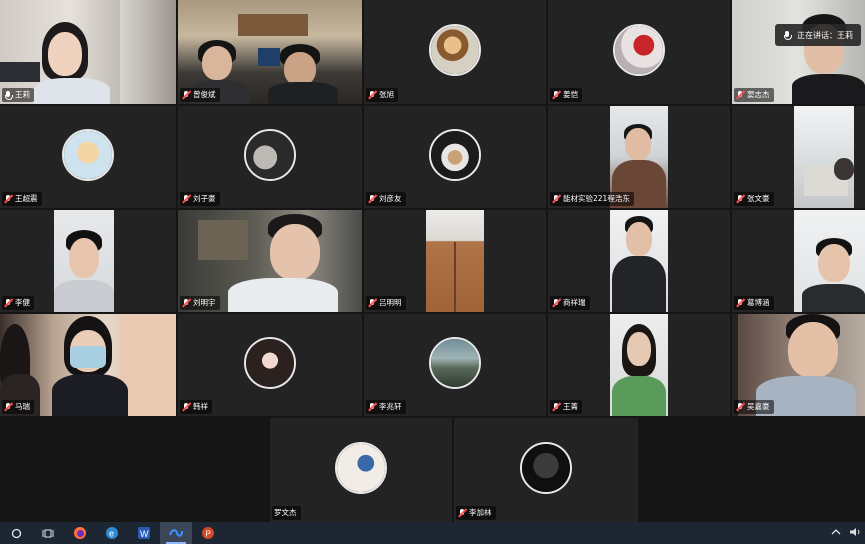  I want to click on participant-nametag: 刘彦友, so click(386, 199).